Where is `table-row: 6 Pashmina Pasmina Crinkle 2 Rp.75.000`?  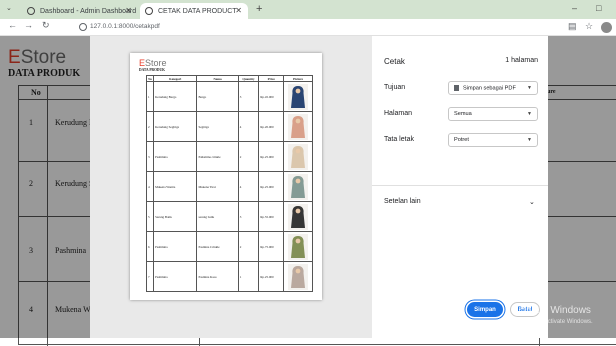 table-row: 6 Pashmina Pasmina Crinkle 2 Rp.75.000 is located at coordinates (229, 246).